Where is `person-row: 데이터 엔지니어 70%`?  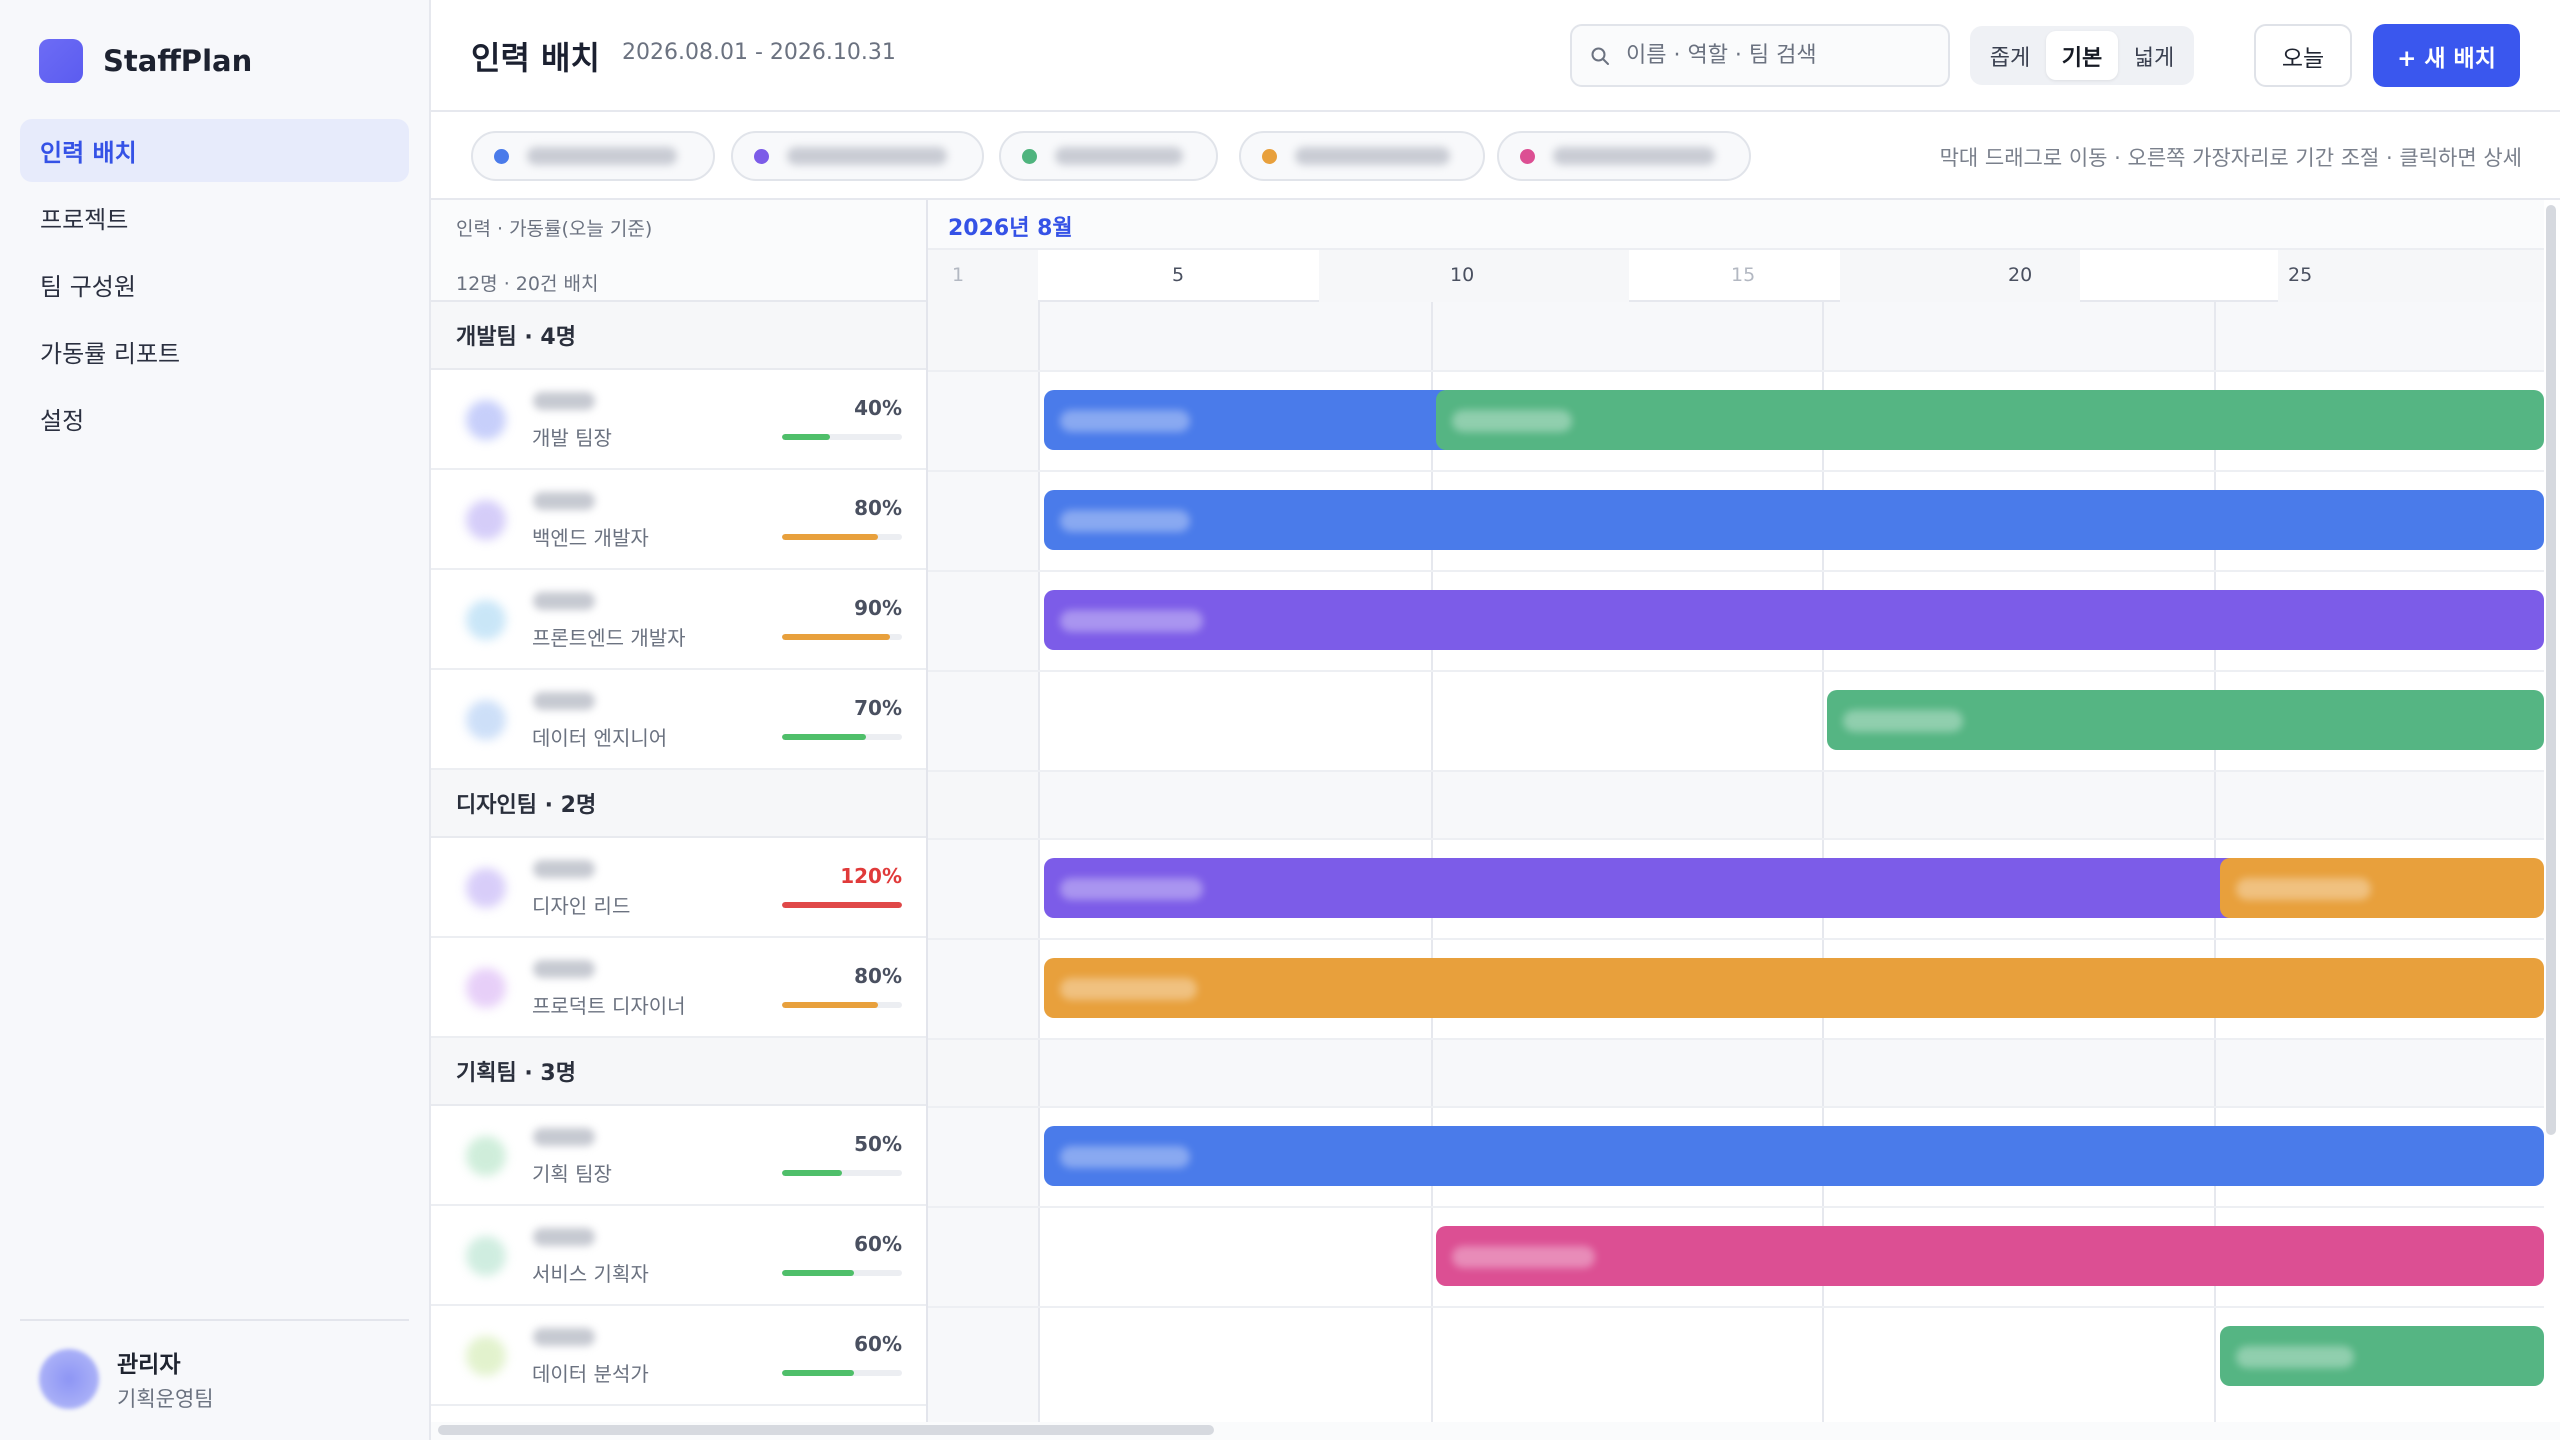 person-row: 데이터 엔지니어 70% is located at coordinates (678, 720).